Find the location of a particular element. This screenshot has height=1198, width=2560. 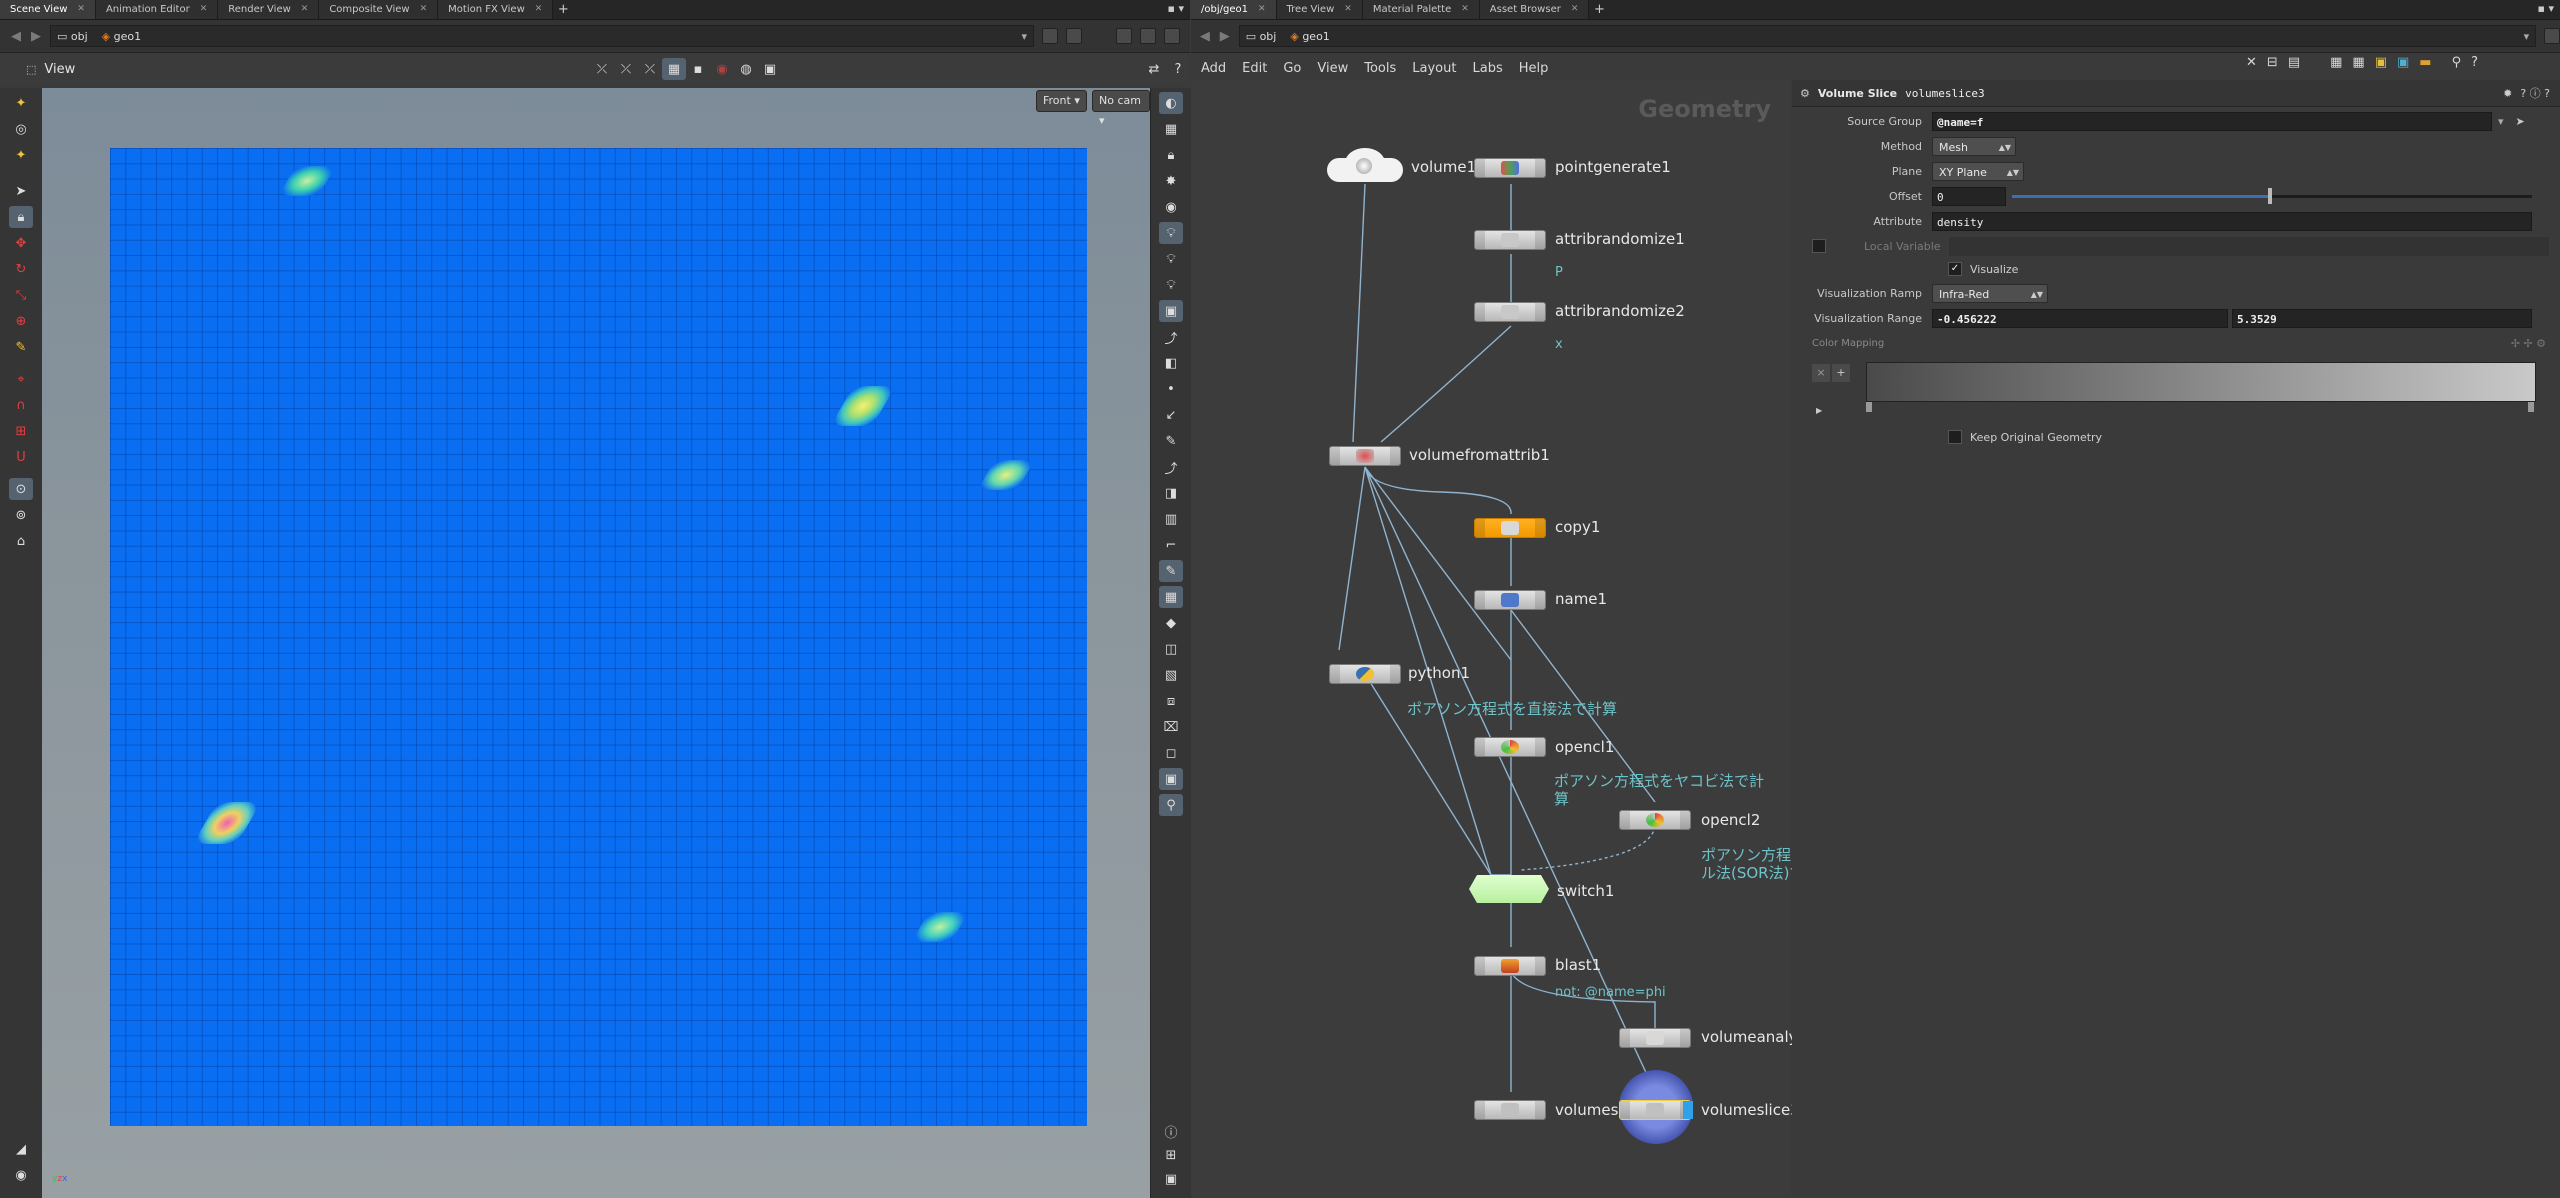

color-ramp is located at coordinates (2201, 382).